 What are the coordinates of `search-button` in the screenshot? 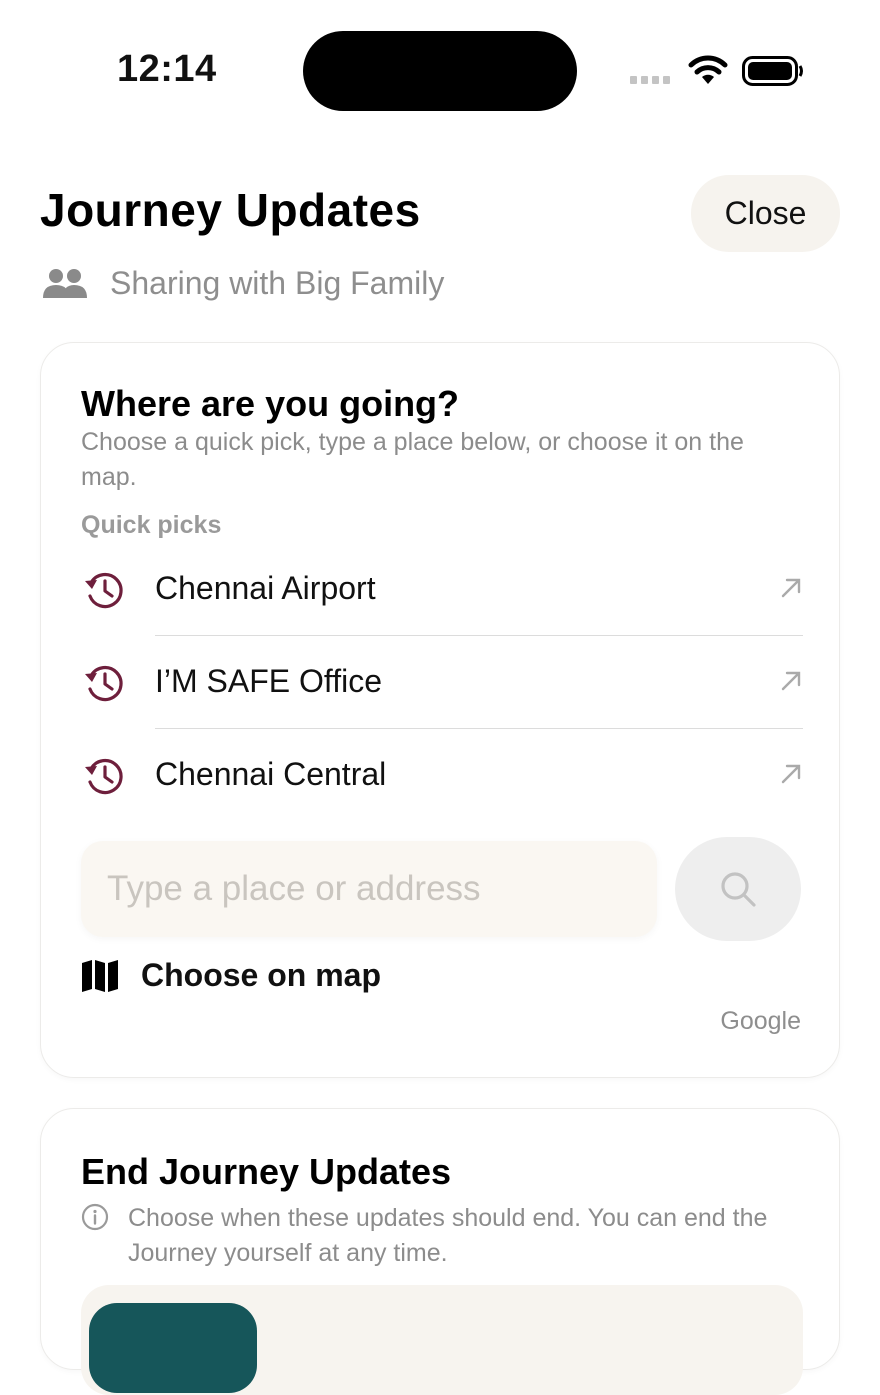 It's located at (738, 889).